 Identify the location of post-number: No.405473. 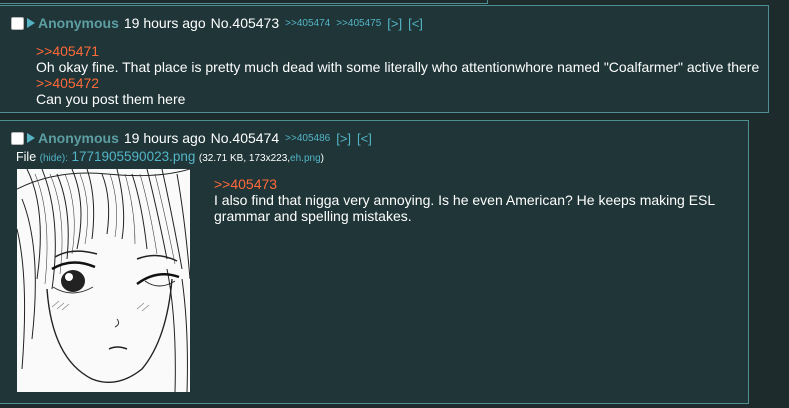
(245, 23).